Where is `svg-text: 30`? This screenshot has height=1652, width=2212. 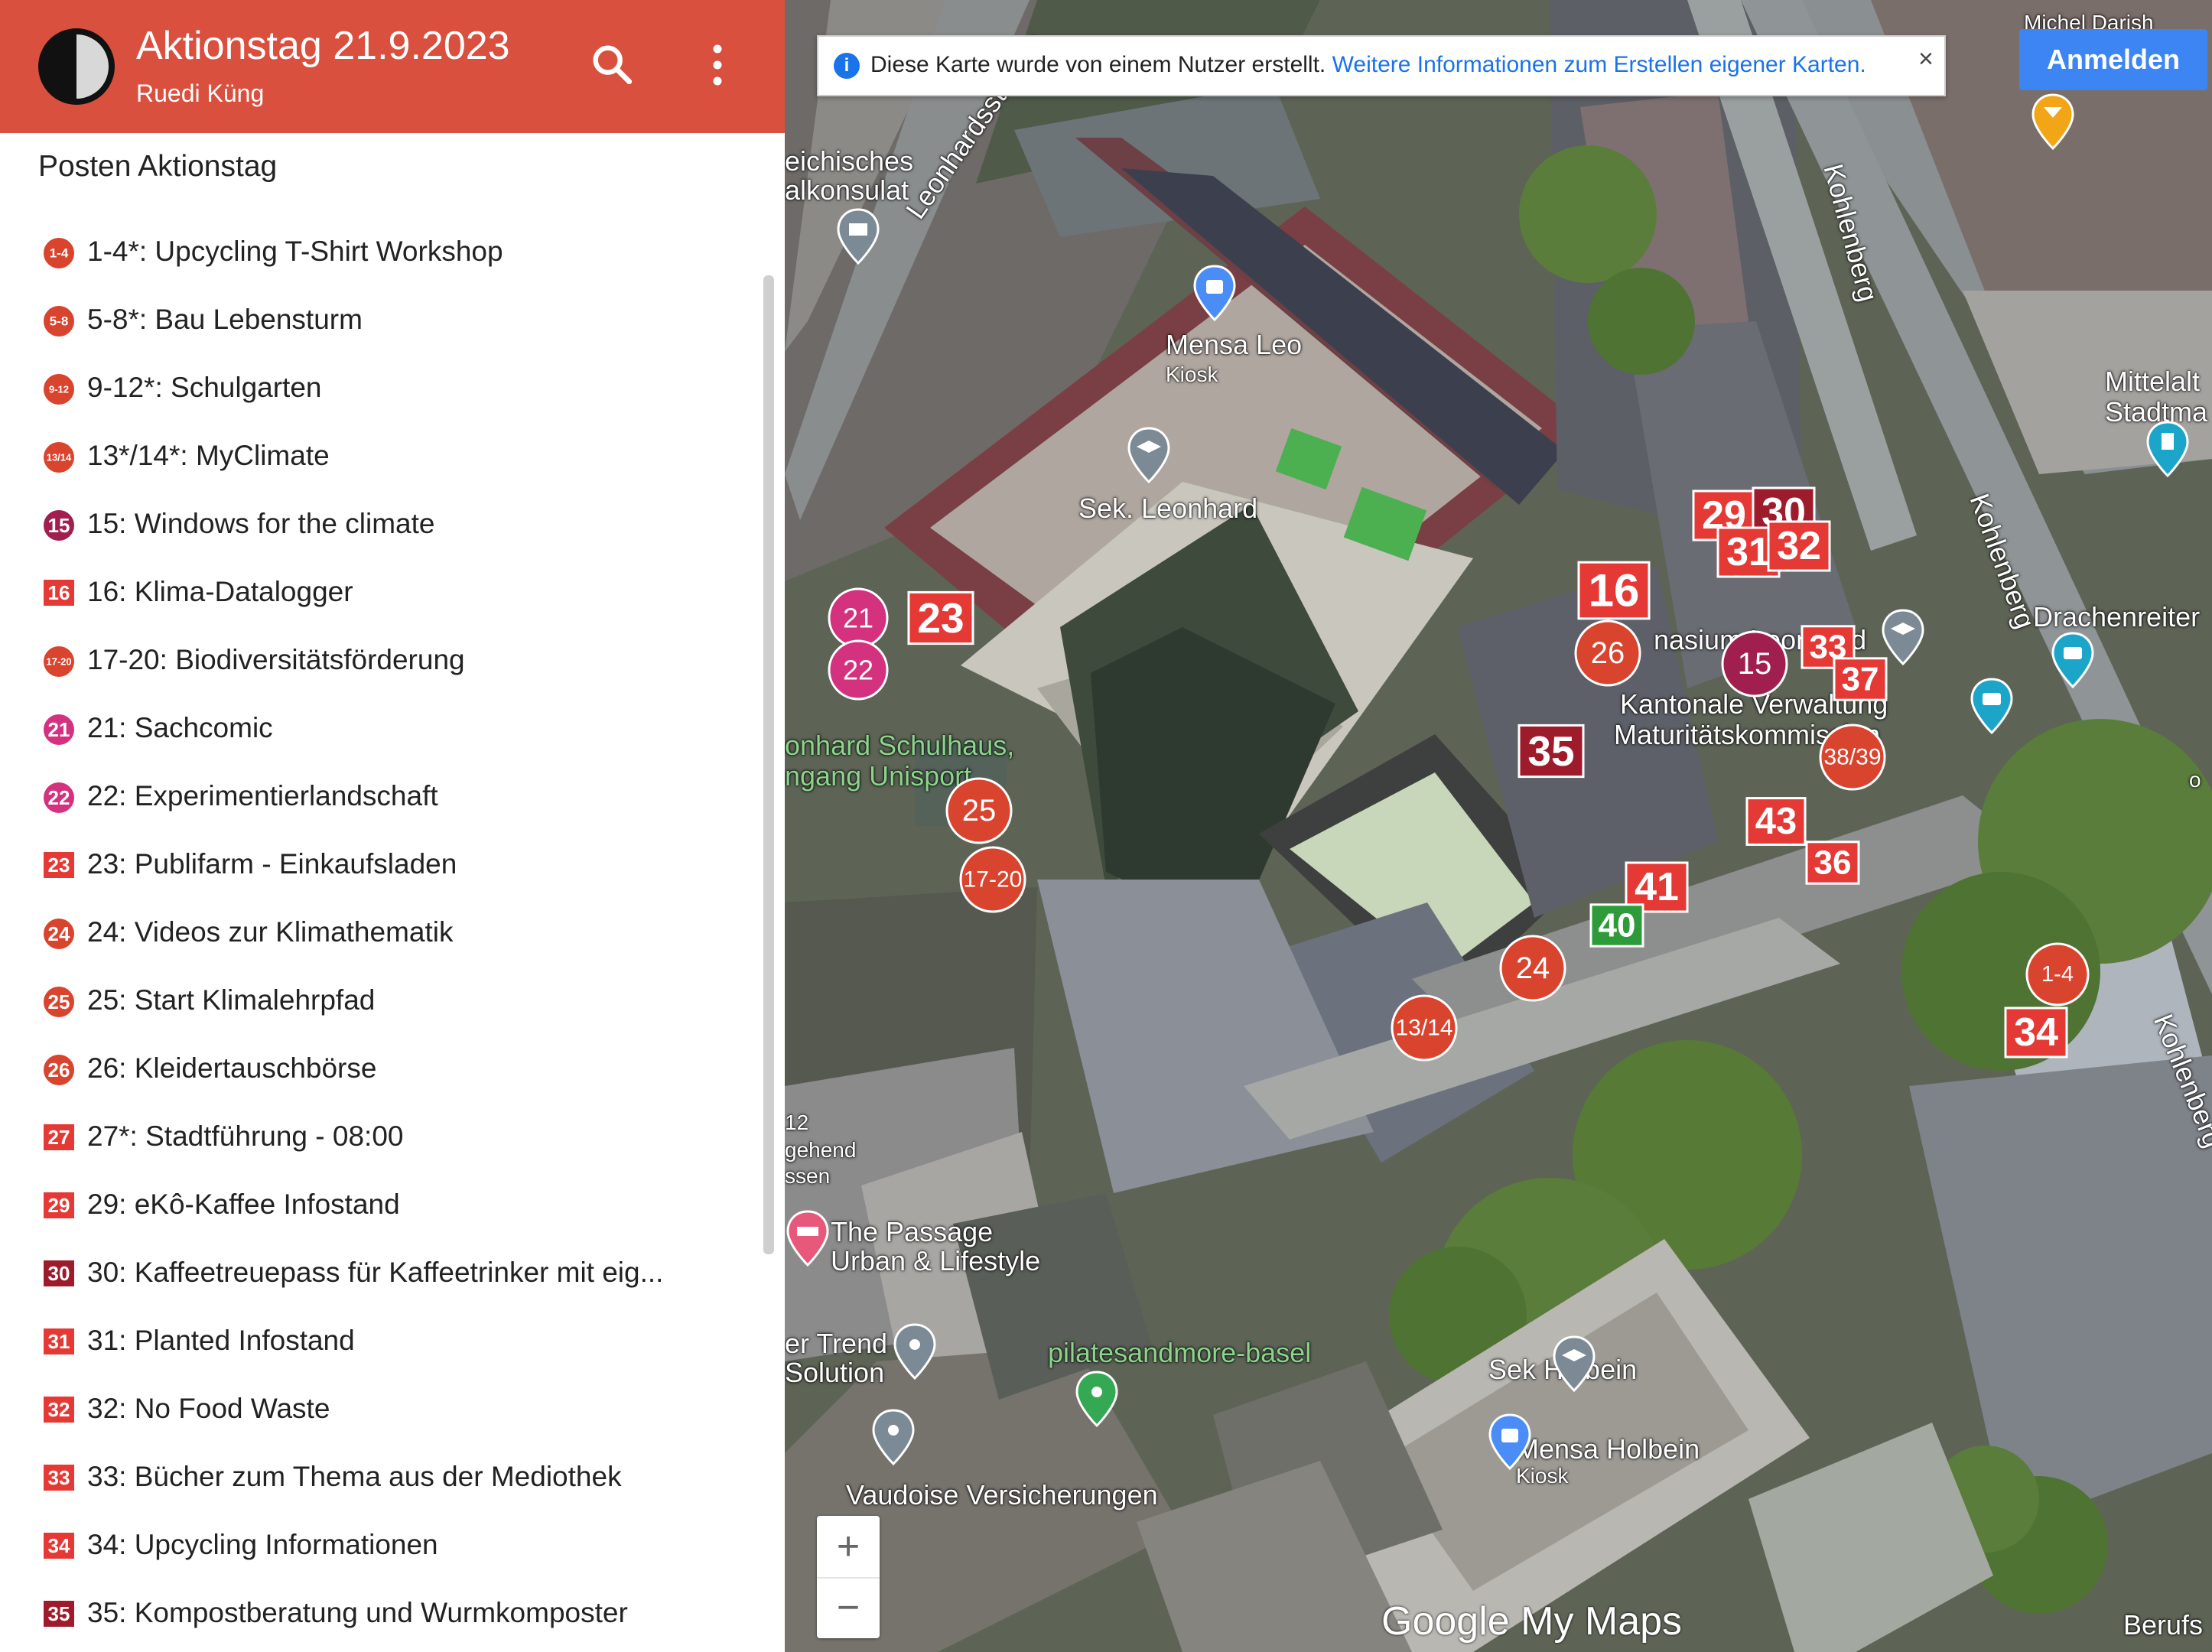
svg-text: 30 is located at coordinates (59, 1273).